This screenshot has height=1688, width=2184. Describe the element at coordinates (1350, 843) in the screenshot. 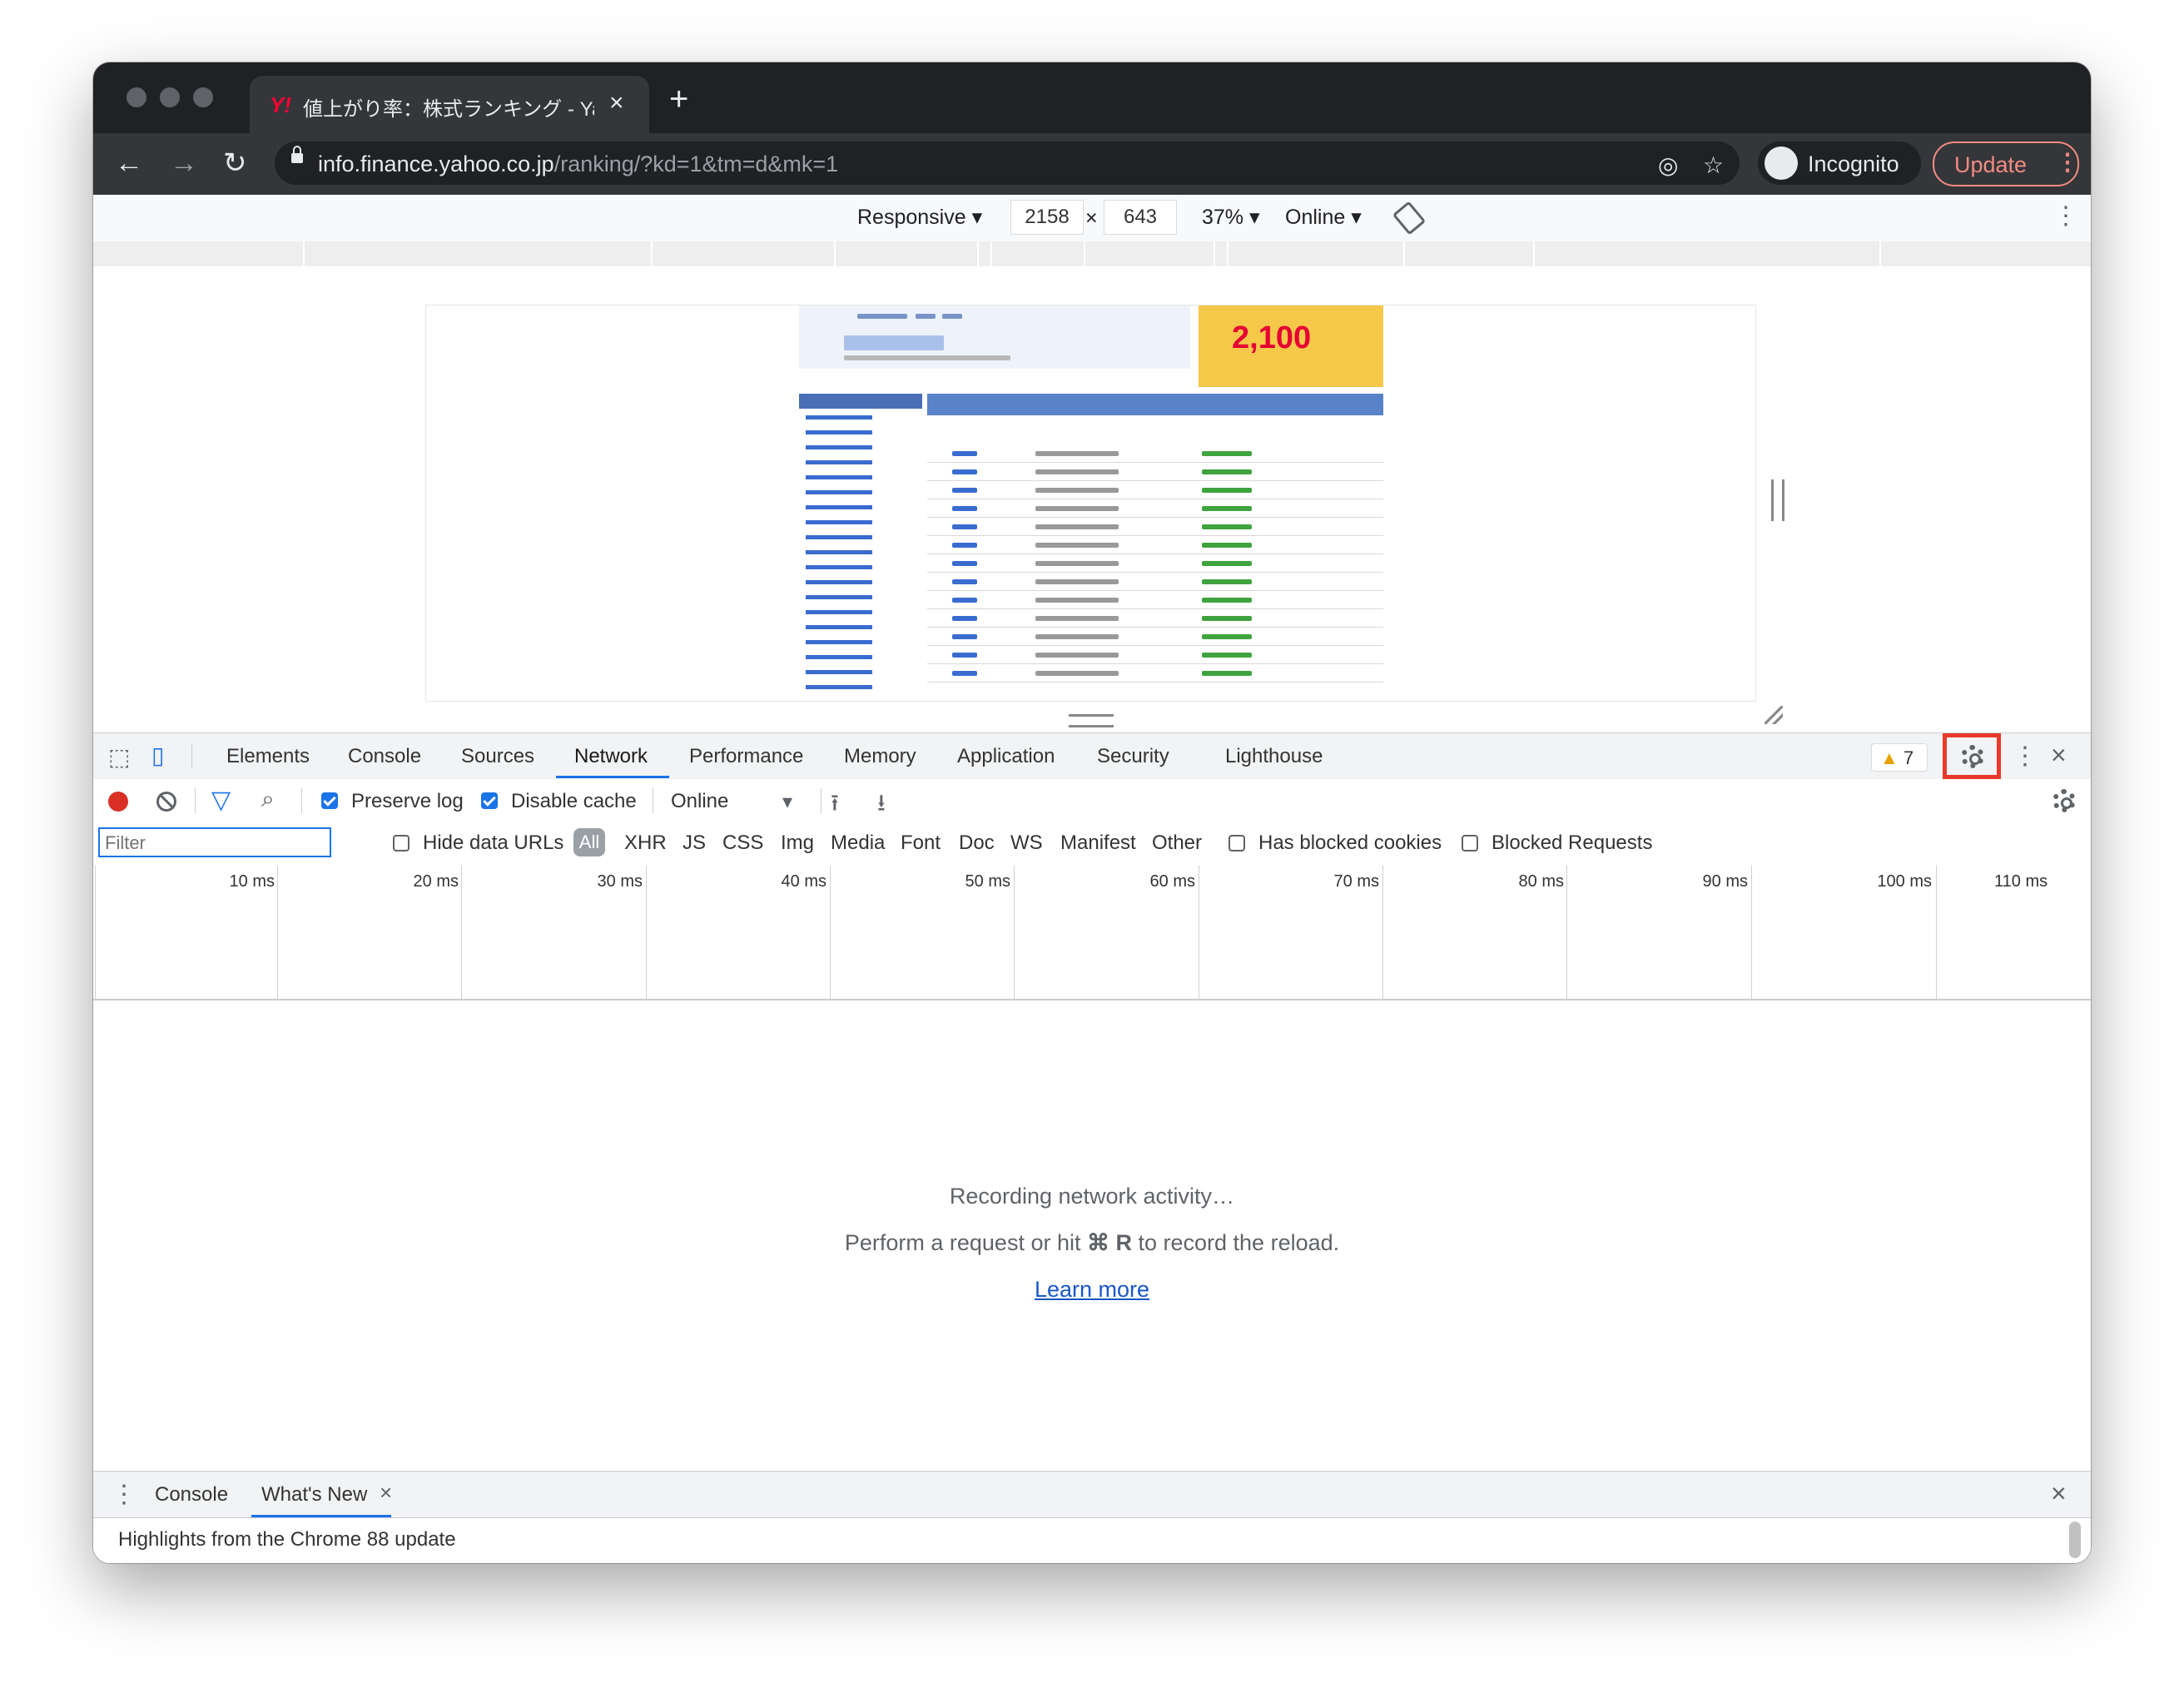

I see `has-blocked-cookies-label: Has blocked cookies` at that location.